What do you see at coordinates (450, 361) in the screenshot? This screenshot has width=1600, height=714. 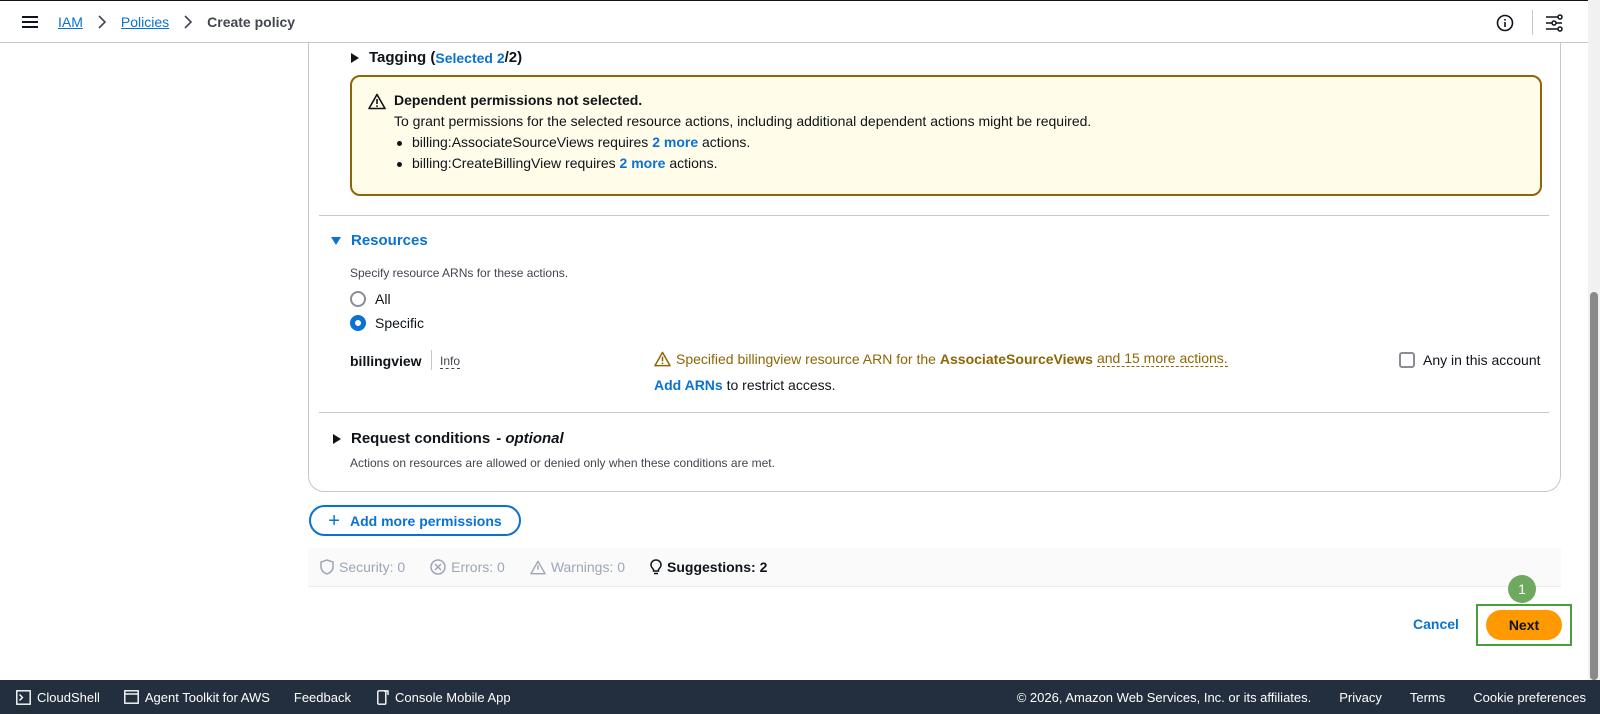 I see `info-link: Info` at bounding box center [450, 361].